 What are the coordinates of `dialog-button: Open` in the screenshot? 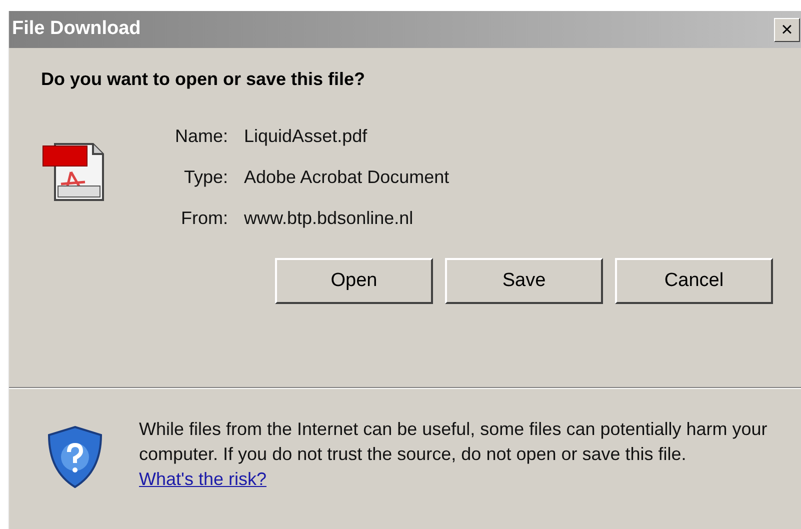 It's located at (354, 281).